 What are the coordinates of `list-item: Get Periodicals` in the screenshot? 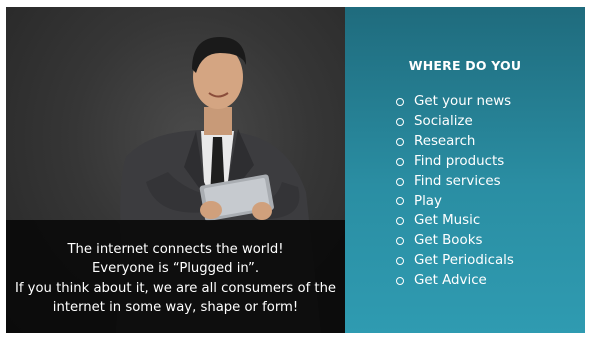 It's located at (455, 261).